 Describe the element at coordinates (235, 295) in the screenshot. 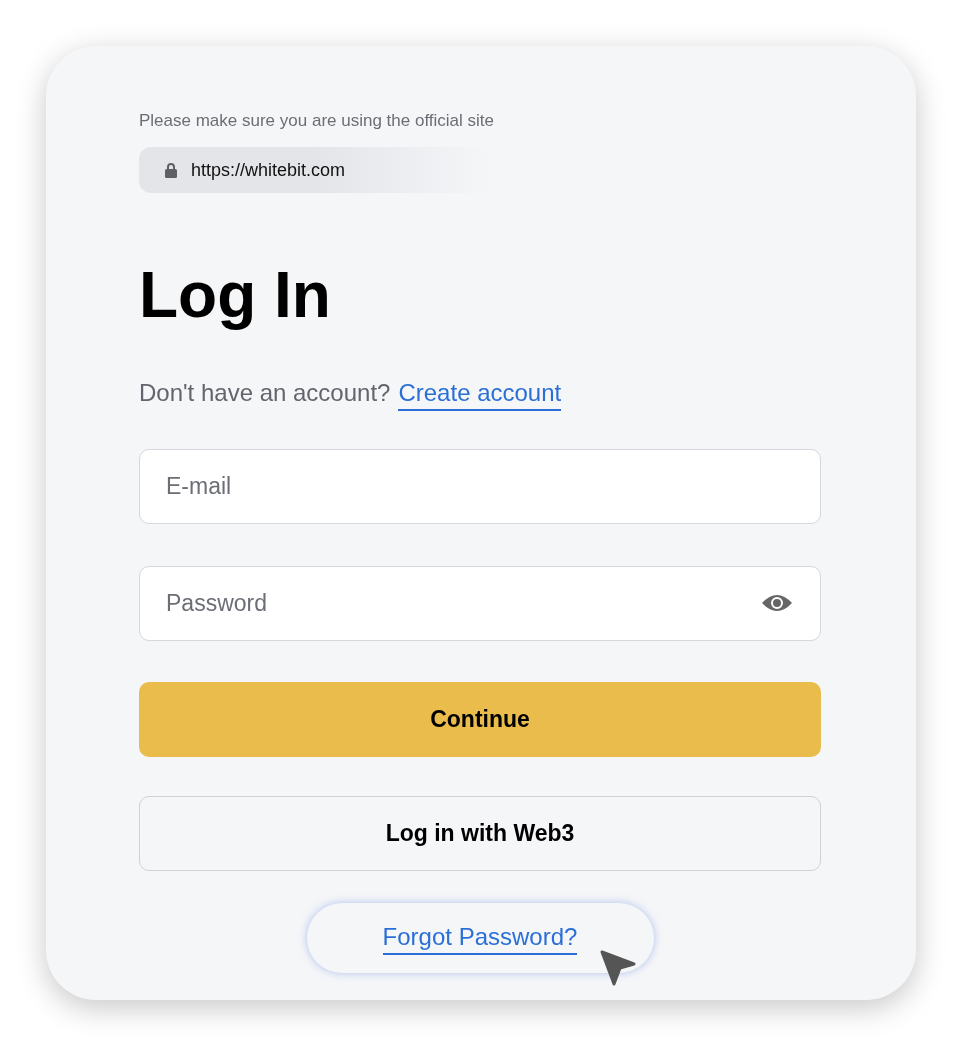

I see `page-title: Log In` at that location.